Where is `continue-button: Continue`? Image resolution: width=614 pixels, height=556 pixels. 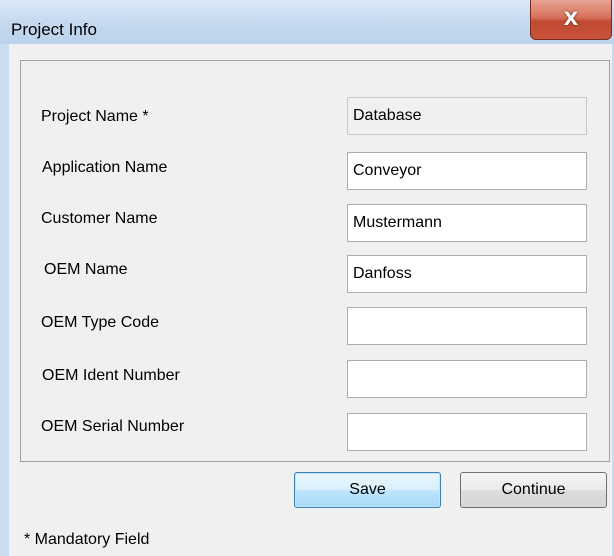 continue-button: Continue is located at coordinates (533, 490).